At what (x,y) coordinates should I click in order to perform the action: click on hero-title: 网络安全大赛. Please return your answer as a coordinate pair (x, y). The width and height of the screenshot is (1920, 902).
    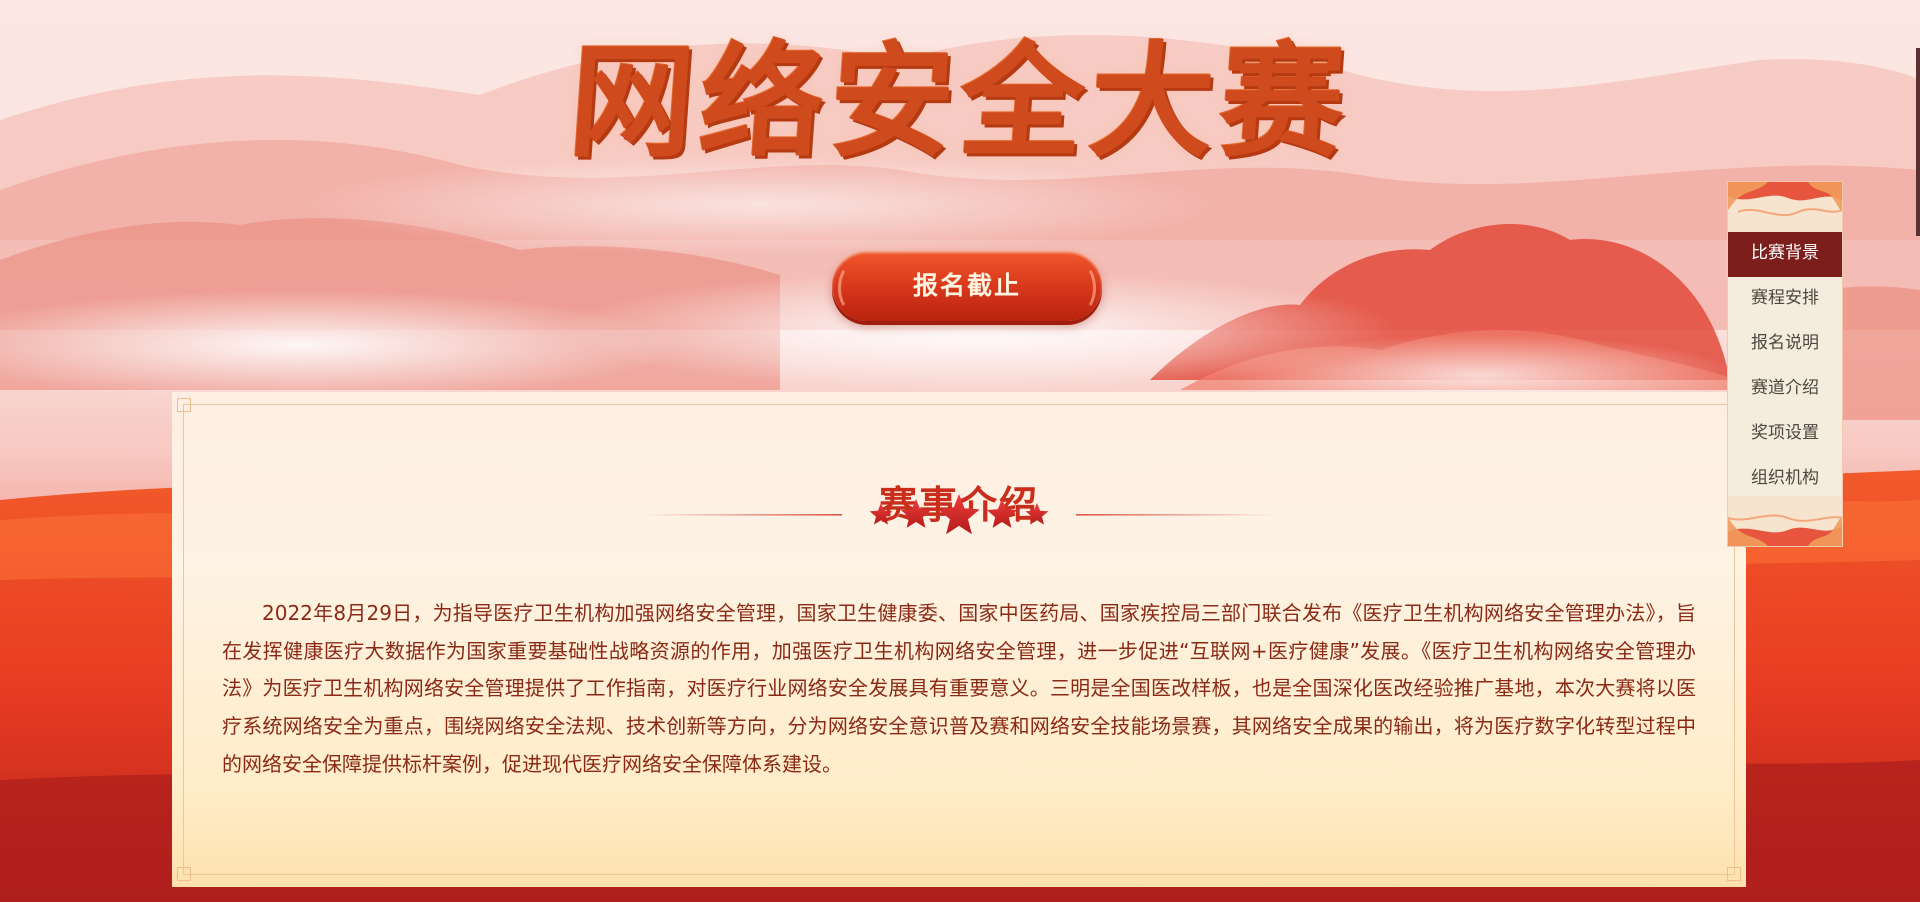
    Looking at the image, I should click on (960, 102).